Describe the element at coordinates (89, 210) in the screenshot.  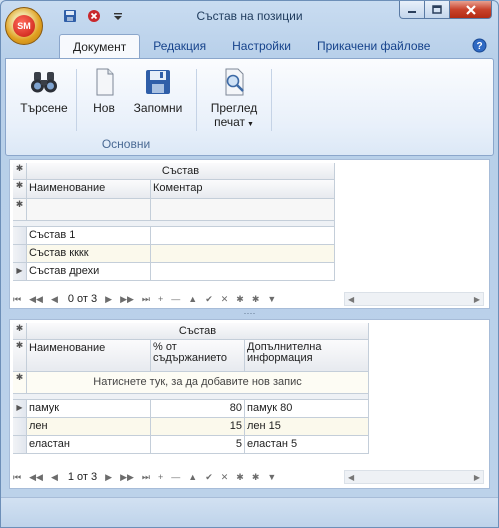
I see `filter-name-cell` at that location.